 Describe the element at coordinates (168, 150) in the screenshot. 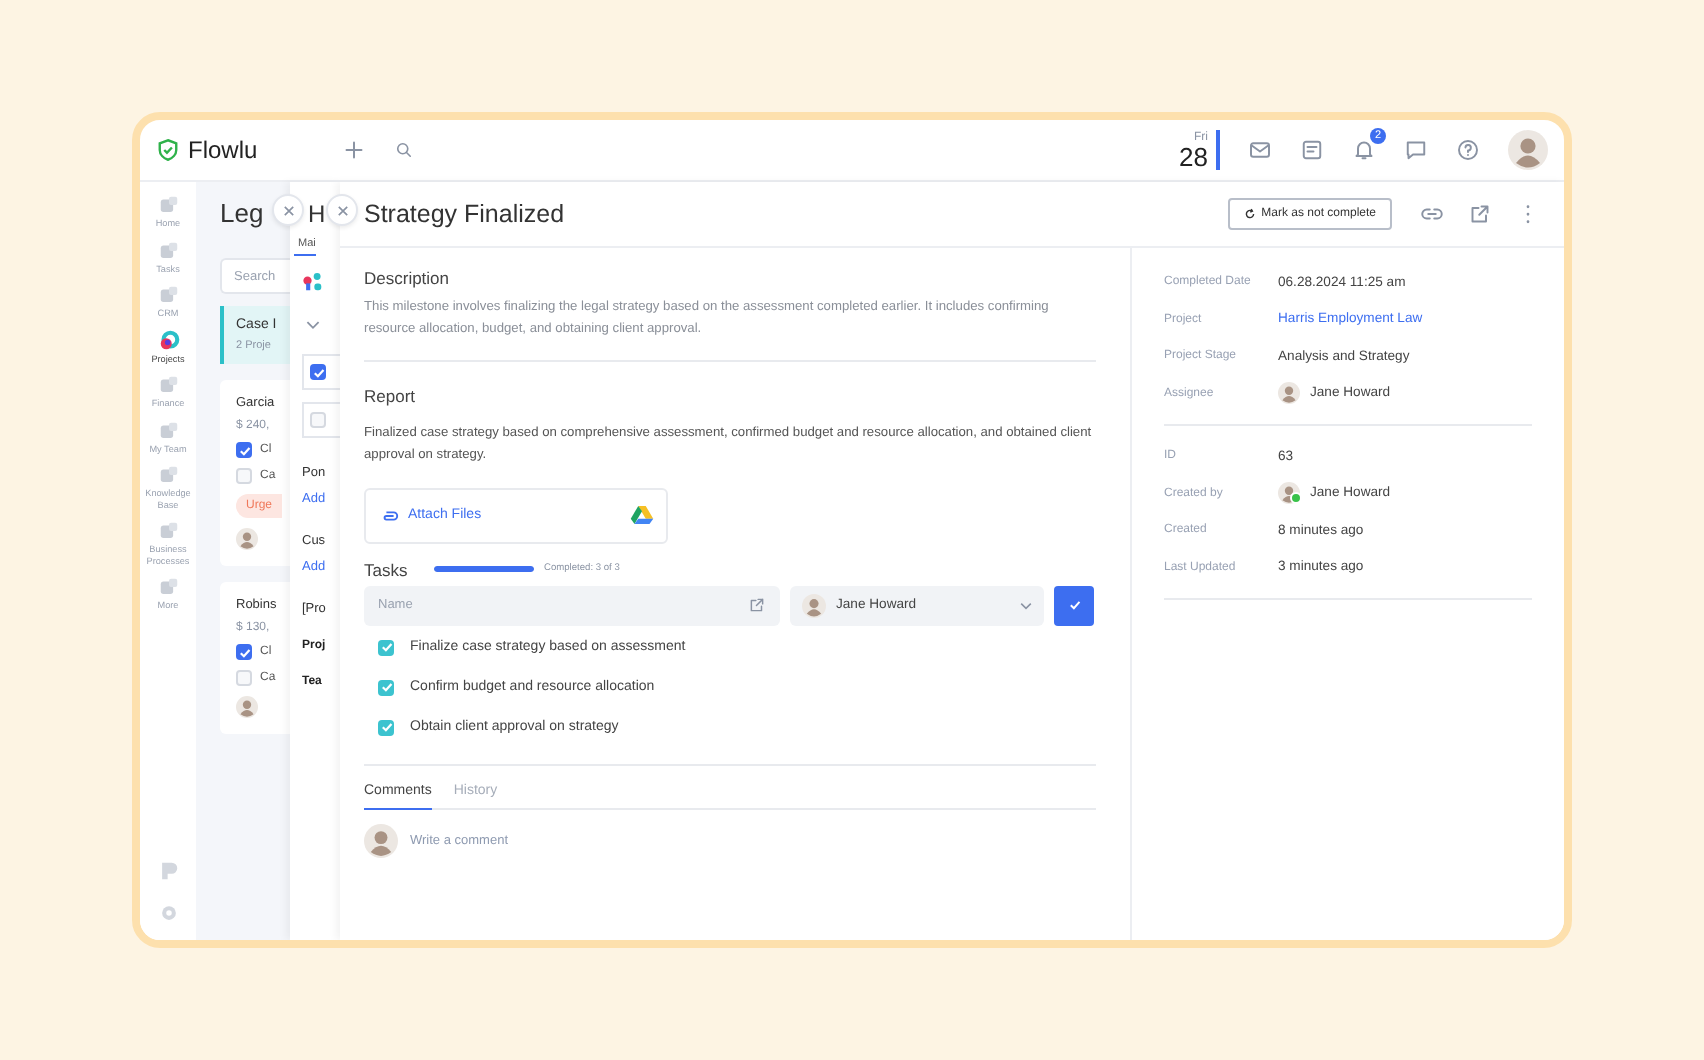

I see `logo-check-icon` at that location.